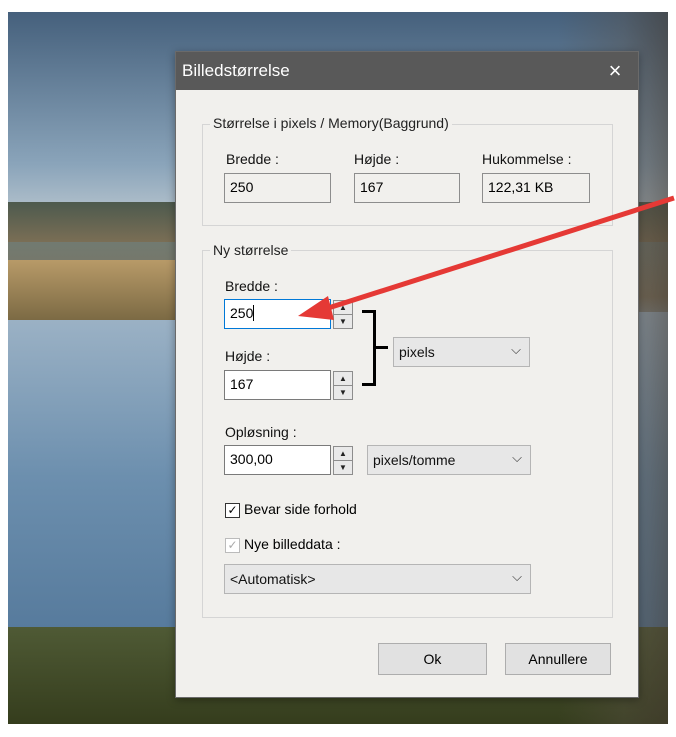 This screenshot has height=737, width=676. I want to click on annotation-arrow, so click(486, 257).